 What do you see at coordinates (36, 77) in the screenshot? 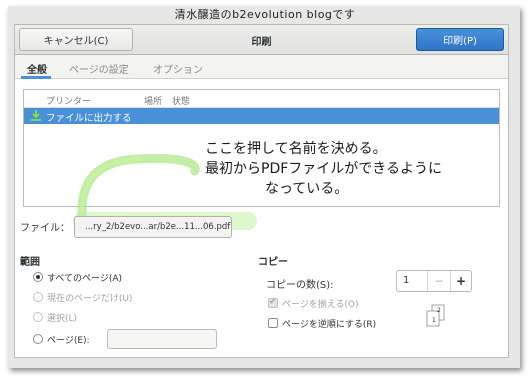
I see `active-tab-indicator` at bounding box center [36, 77].